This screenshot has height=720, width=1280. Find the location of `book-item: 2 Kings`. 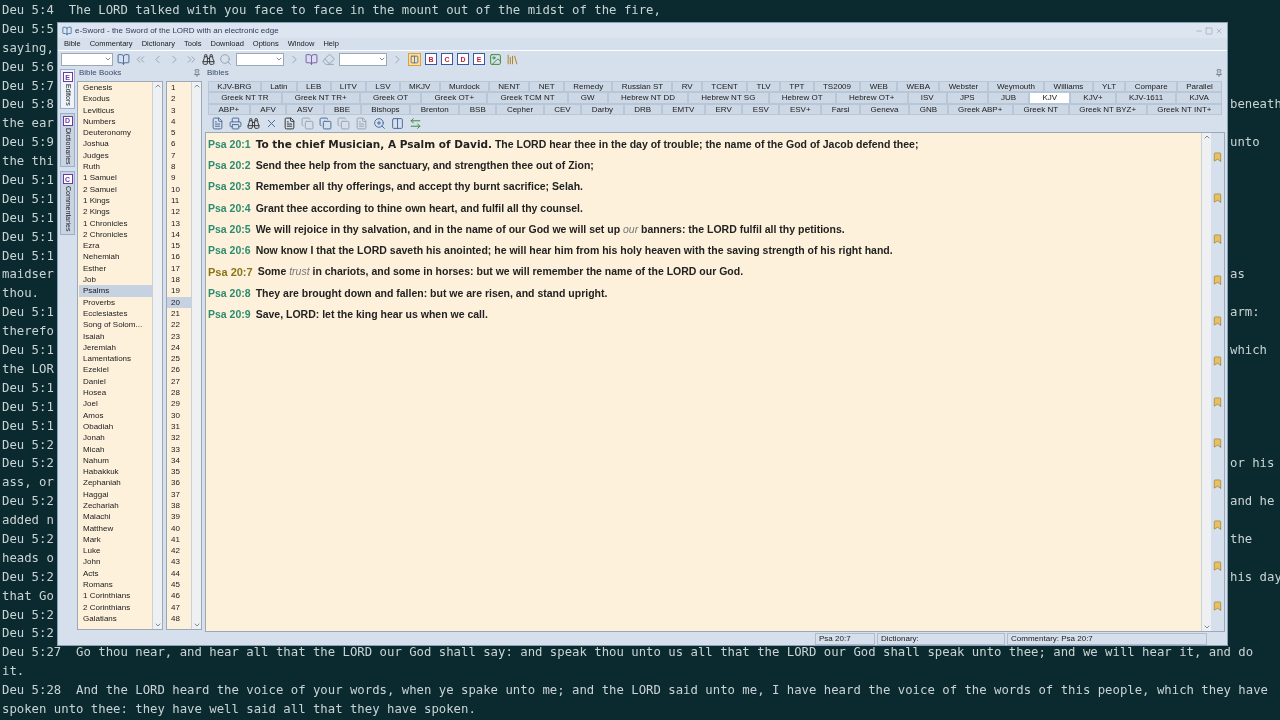

book-item: 2 Kings is located at coordinates (115, 212).